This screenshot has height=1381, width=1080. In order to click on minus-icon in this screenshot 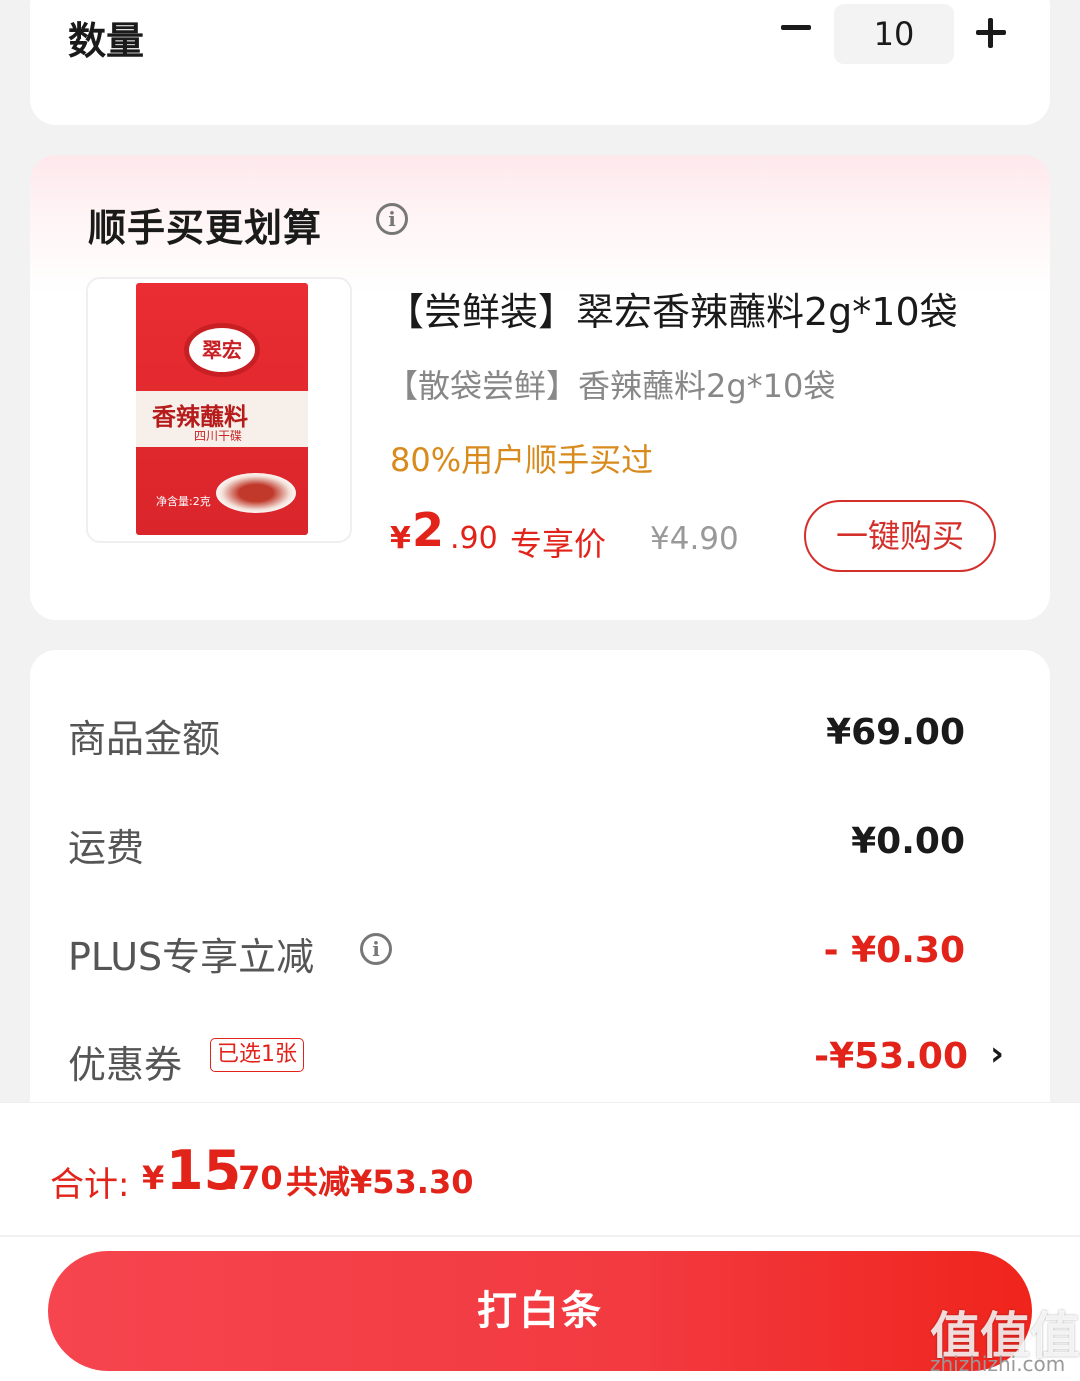, I will do `click(796, 27)`.